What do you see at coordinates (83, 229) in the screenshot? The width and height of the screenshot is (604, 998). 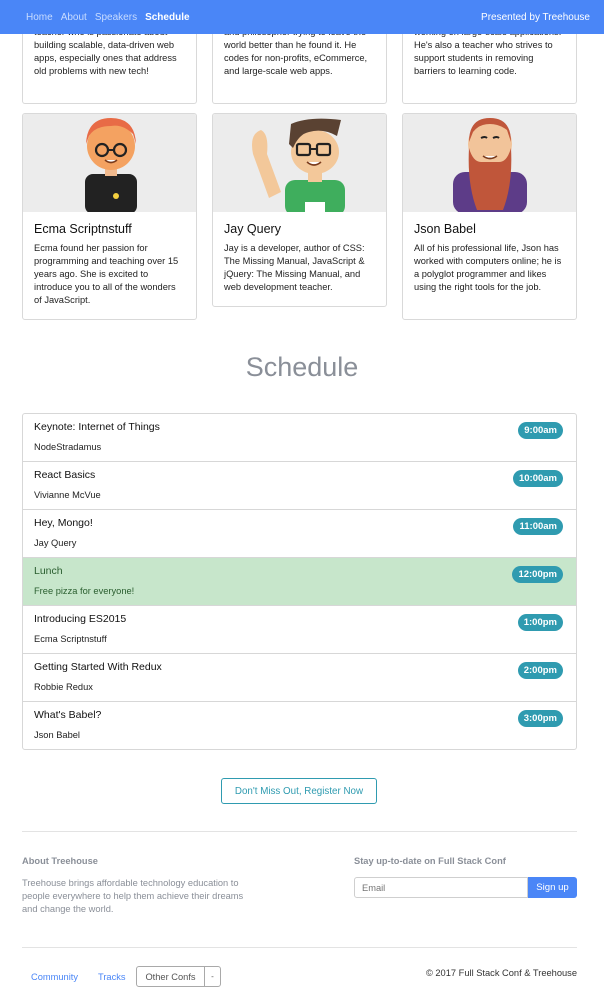 I see `speaker-name: Ecma Scriptnstuff` at bounding box center [83, 229].